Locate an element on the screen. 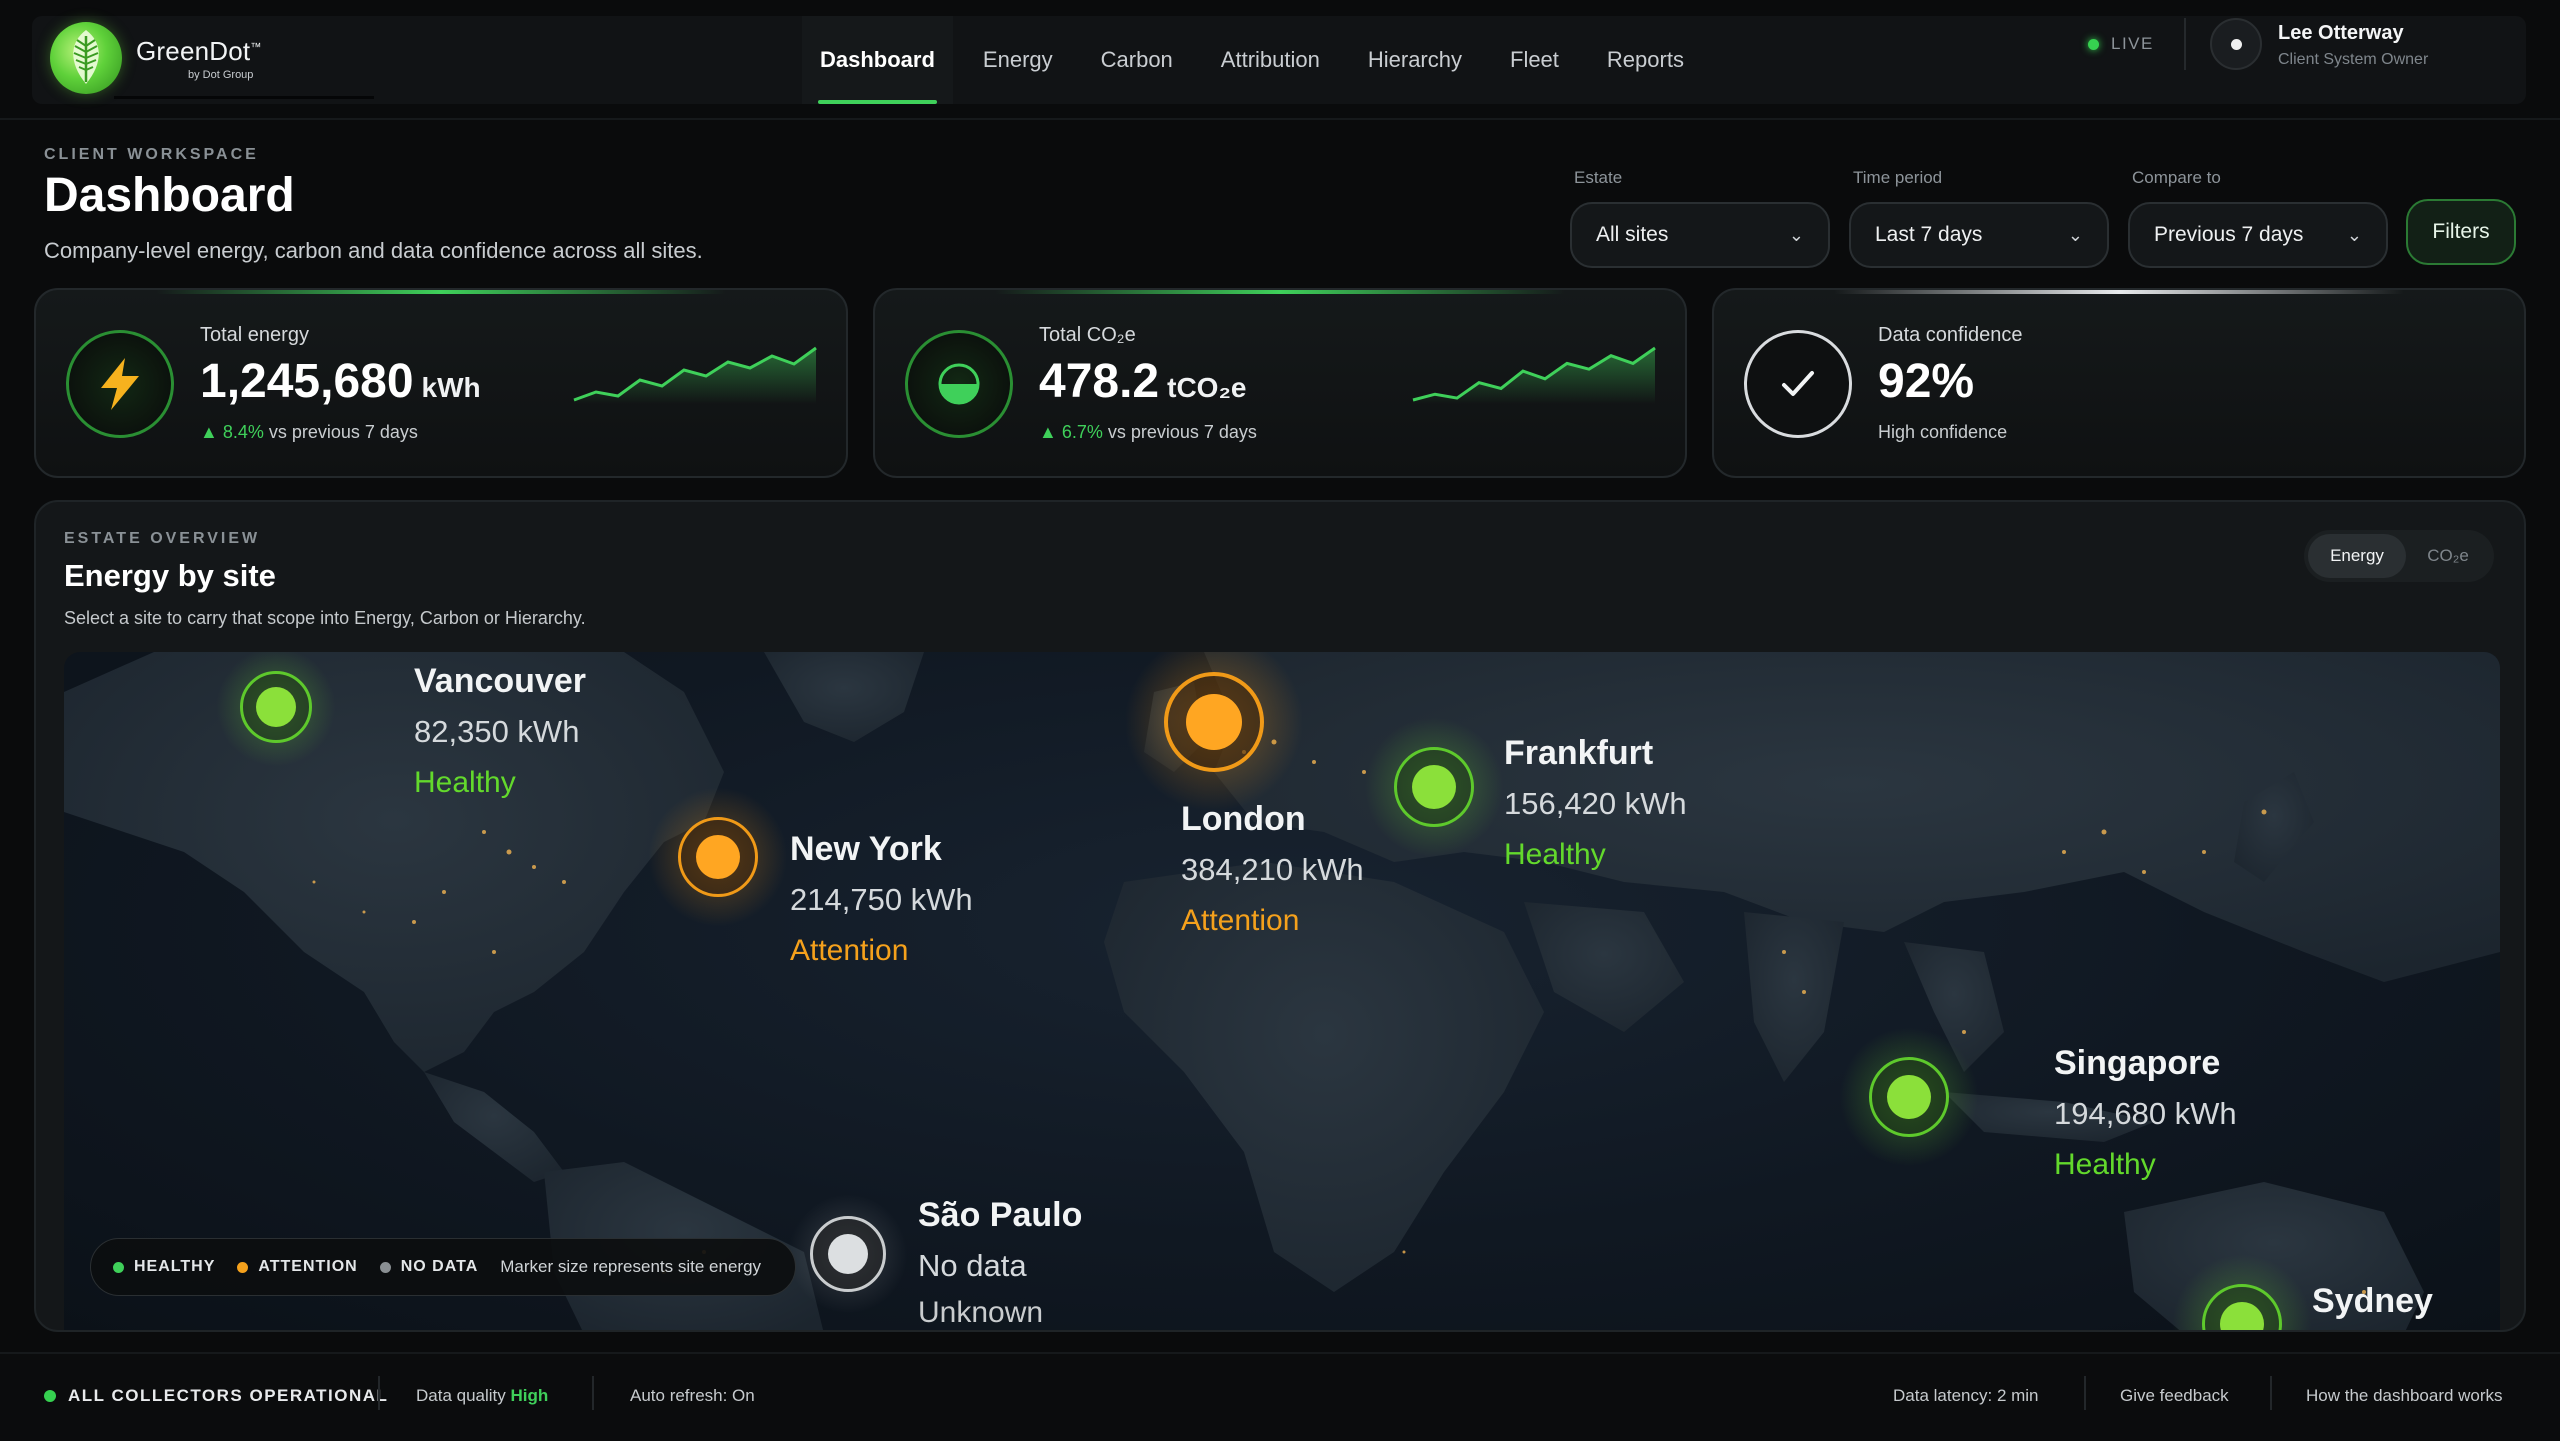 The width and height of the screenshot is (2560, 1441). carbon-gauge-icon is located at coordinates (959, 384).